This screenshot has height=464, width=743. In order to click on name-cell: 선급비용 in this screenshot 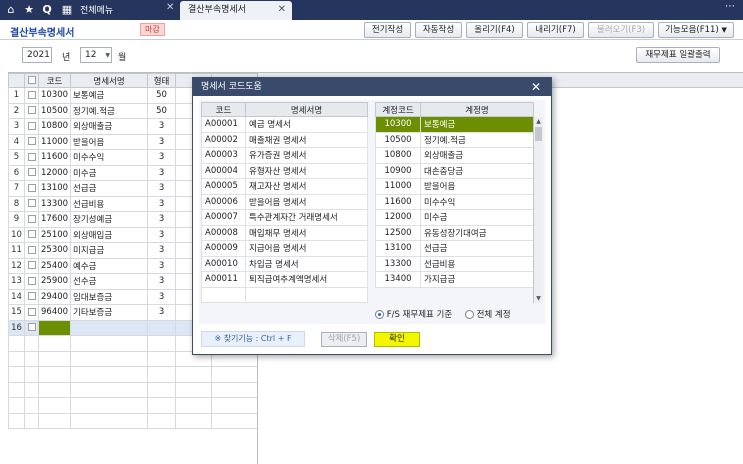, I will do `click(109, 203)`.